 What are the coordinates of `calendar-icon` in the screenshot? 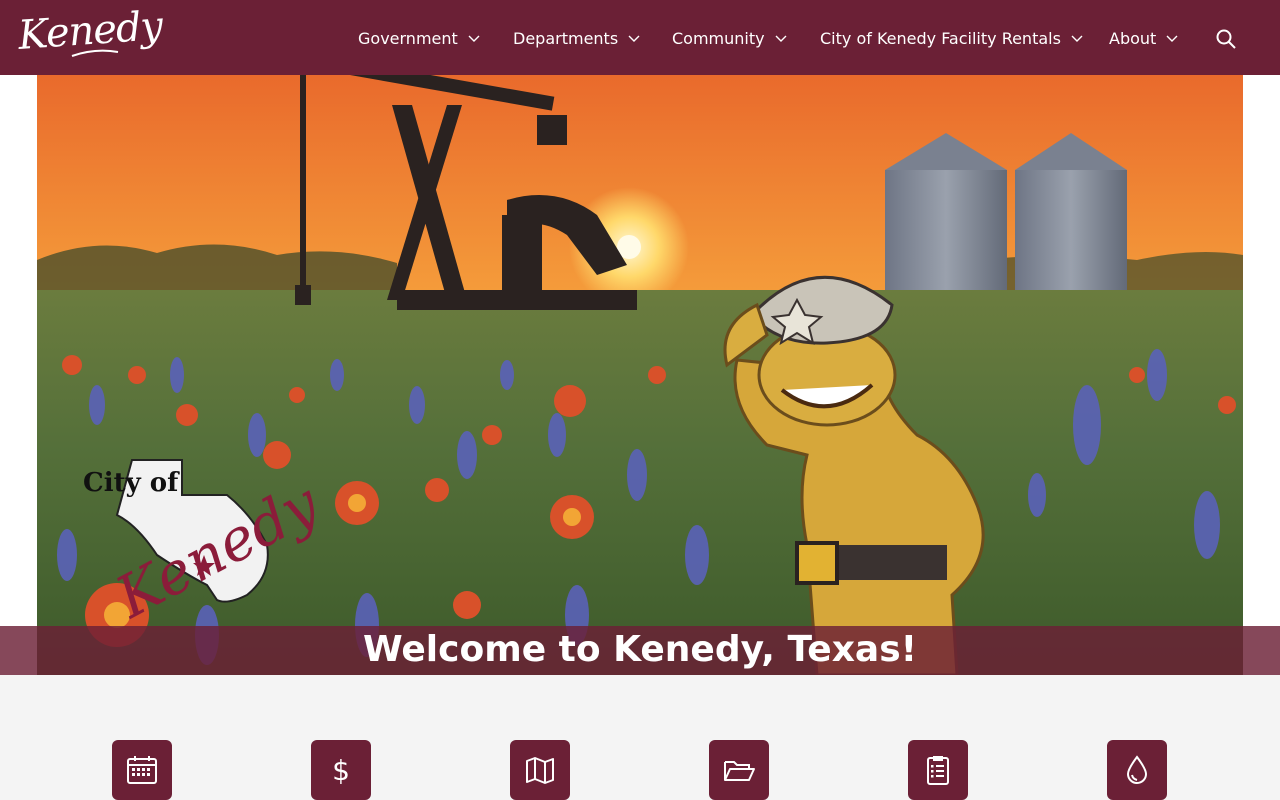 It's located at (142, 770).